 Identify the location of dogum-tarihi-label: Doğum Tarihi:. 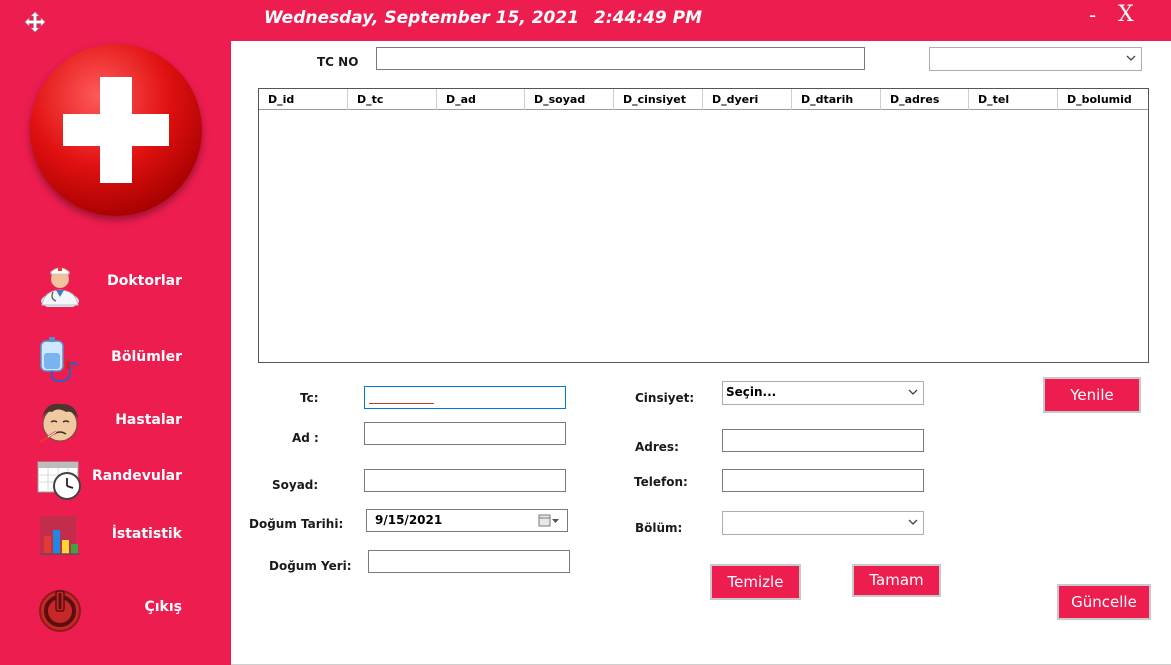
(296, 524).